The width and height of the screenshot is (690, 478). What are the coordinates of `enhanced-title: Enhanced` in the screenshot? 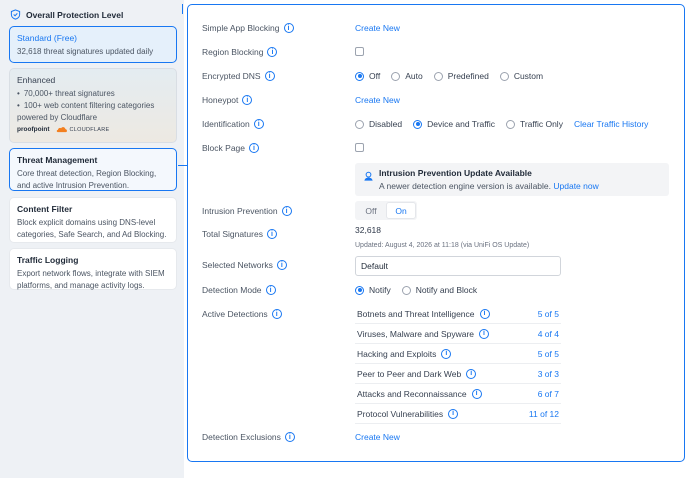 It's located at (36, 80).